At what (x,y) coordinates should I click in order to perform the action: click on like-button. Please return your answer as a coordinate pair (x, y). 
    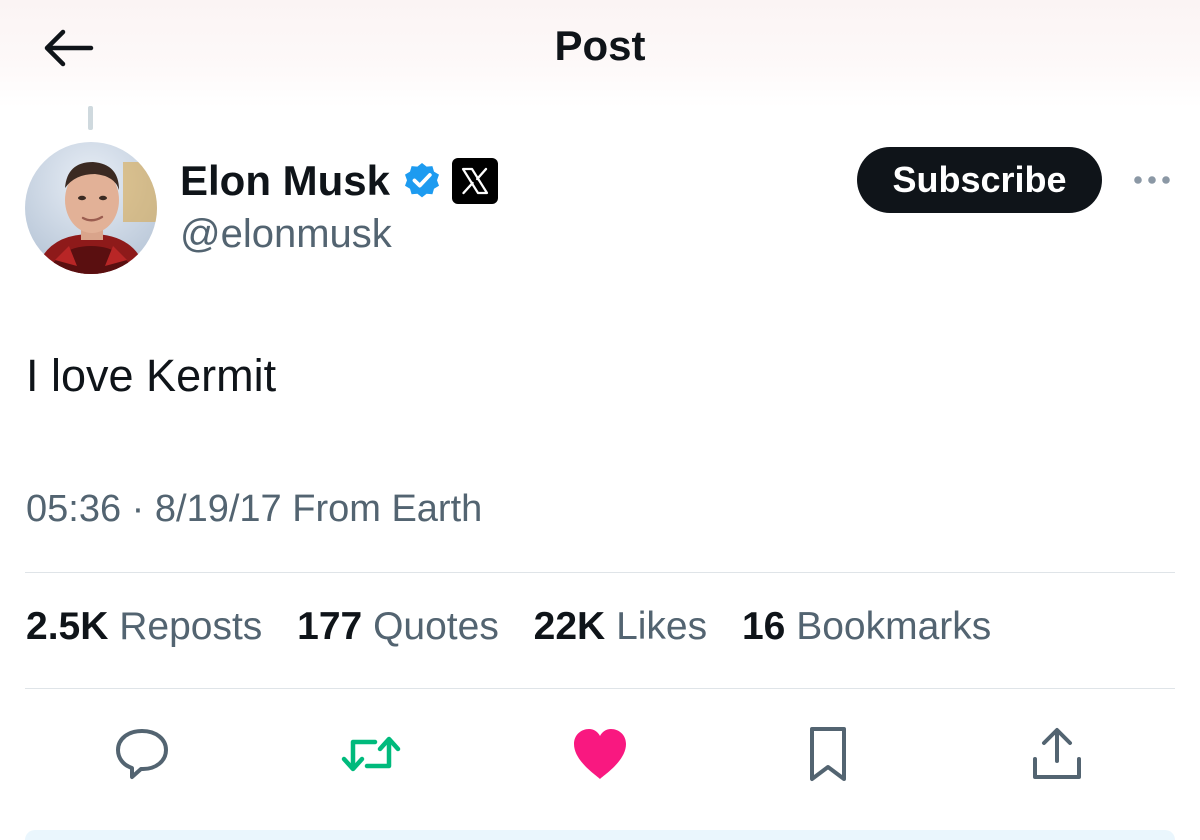
    Looking at the image, I should click on (600, 754).